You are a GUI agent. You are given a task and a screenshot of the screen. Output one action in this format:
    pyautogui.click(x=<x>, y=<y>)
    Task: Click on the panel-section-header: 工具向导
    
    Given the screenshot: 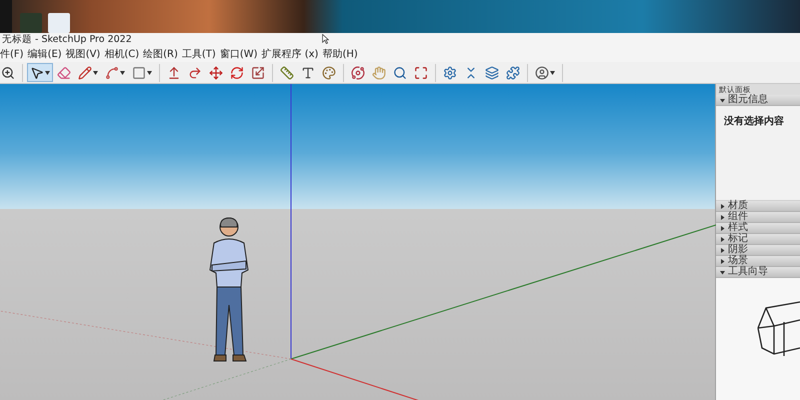 What is the action you would take?
    pyautogui.click(x=758, y=272)
    